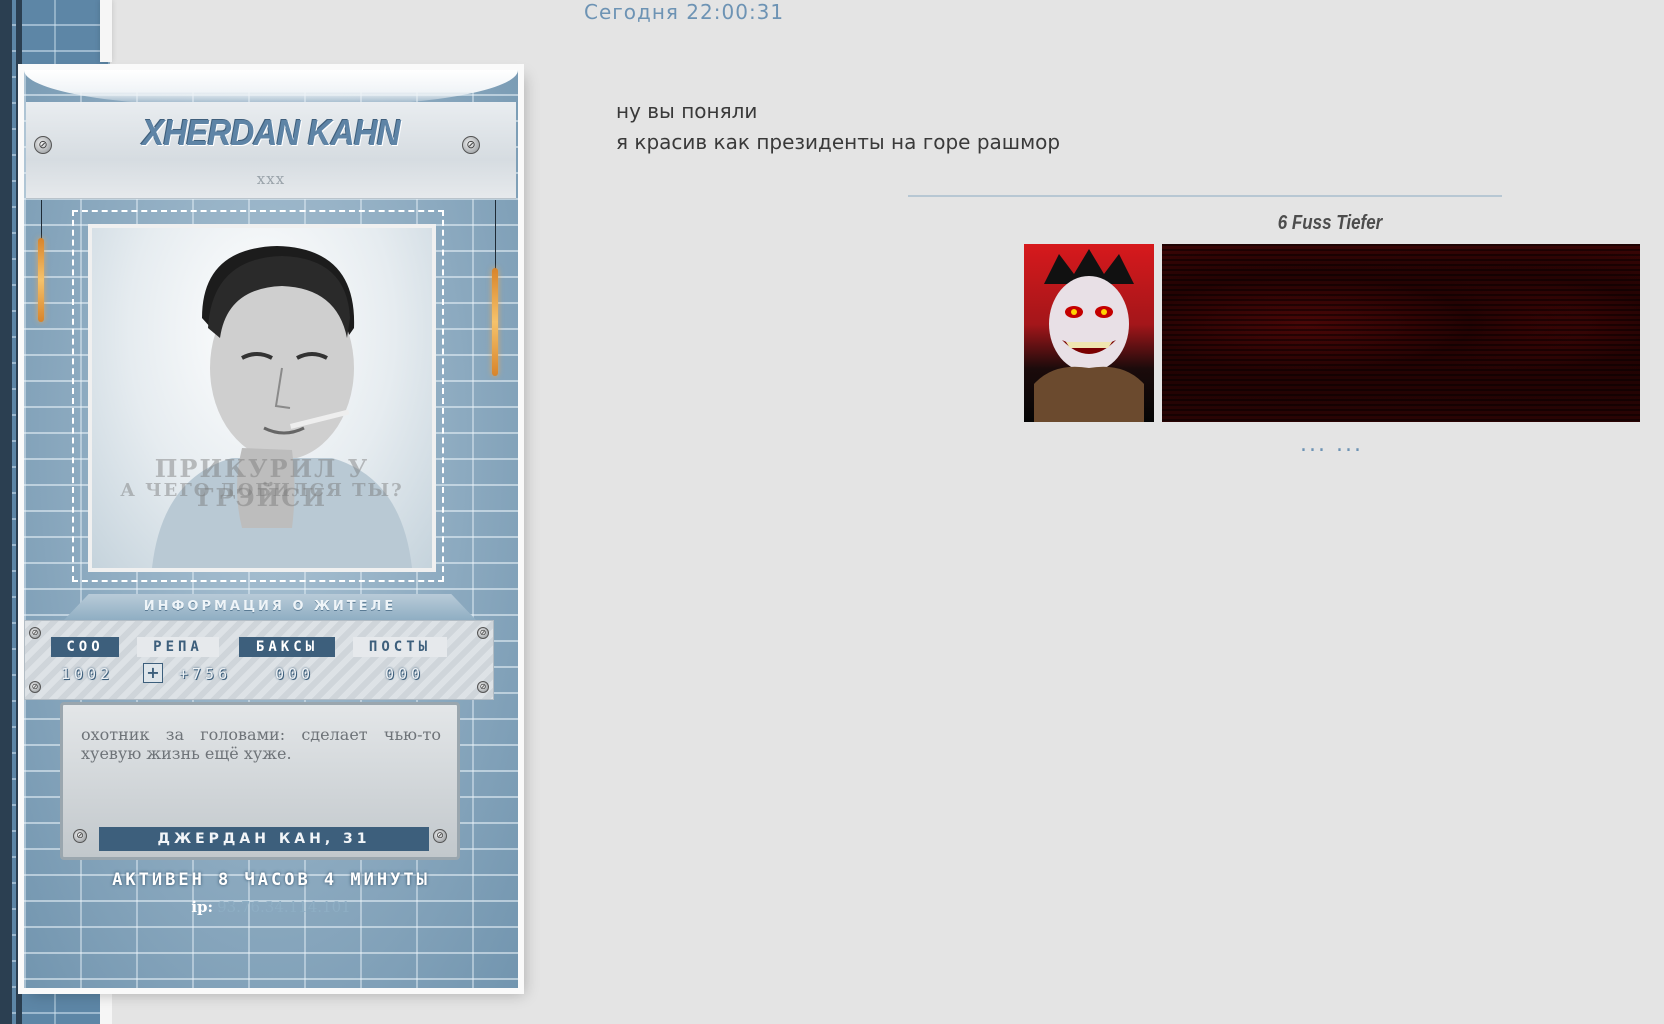 This screenshot has width=1664, height=1024. Describe the element at coordinates (271, 88) in the screenshot. I see `snow-decoration` at that location.